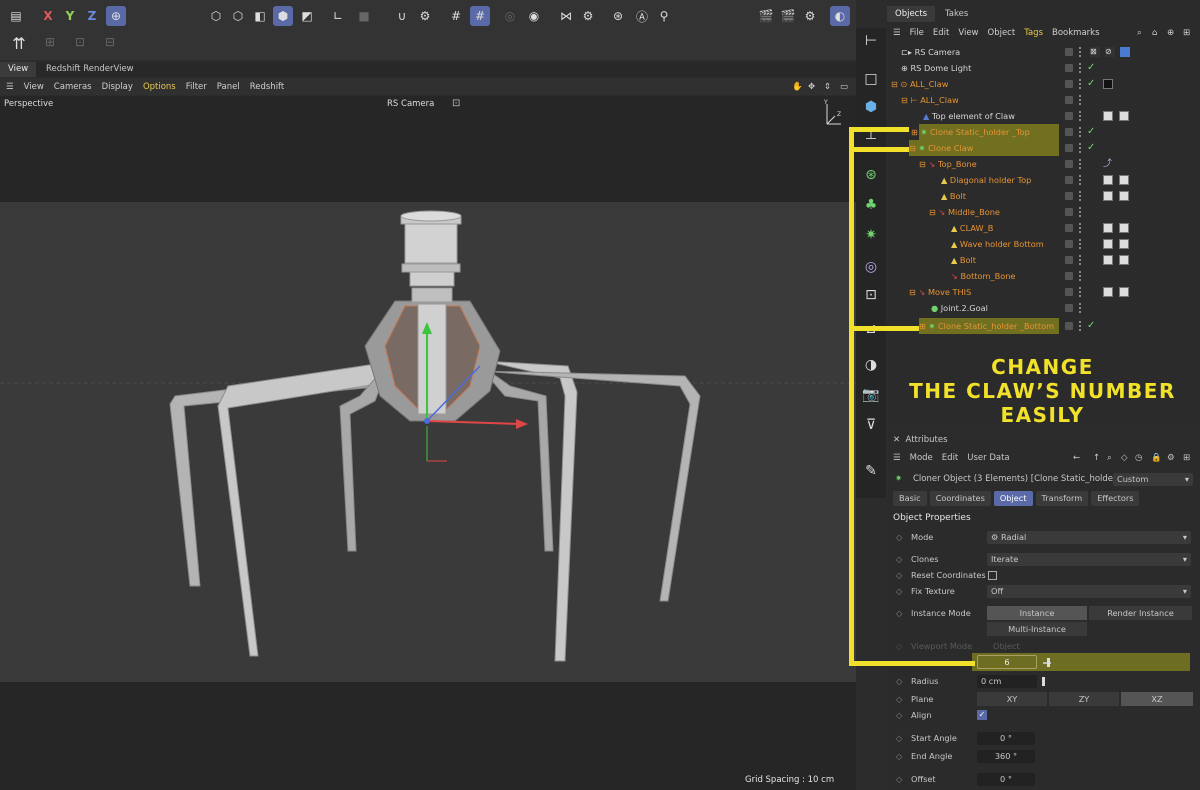  What do you see at coordinates (216, 16) in the screenshot?
I see `points-mode-icon: ⬡` at bounding box center [216, 16].